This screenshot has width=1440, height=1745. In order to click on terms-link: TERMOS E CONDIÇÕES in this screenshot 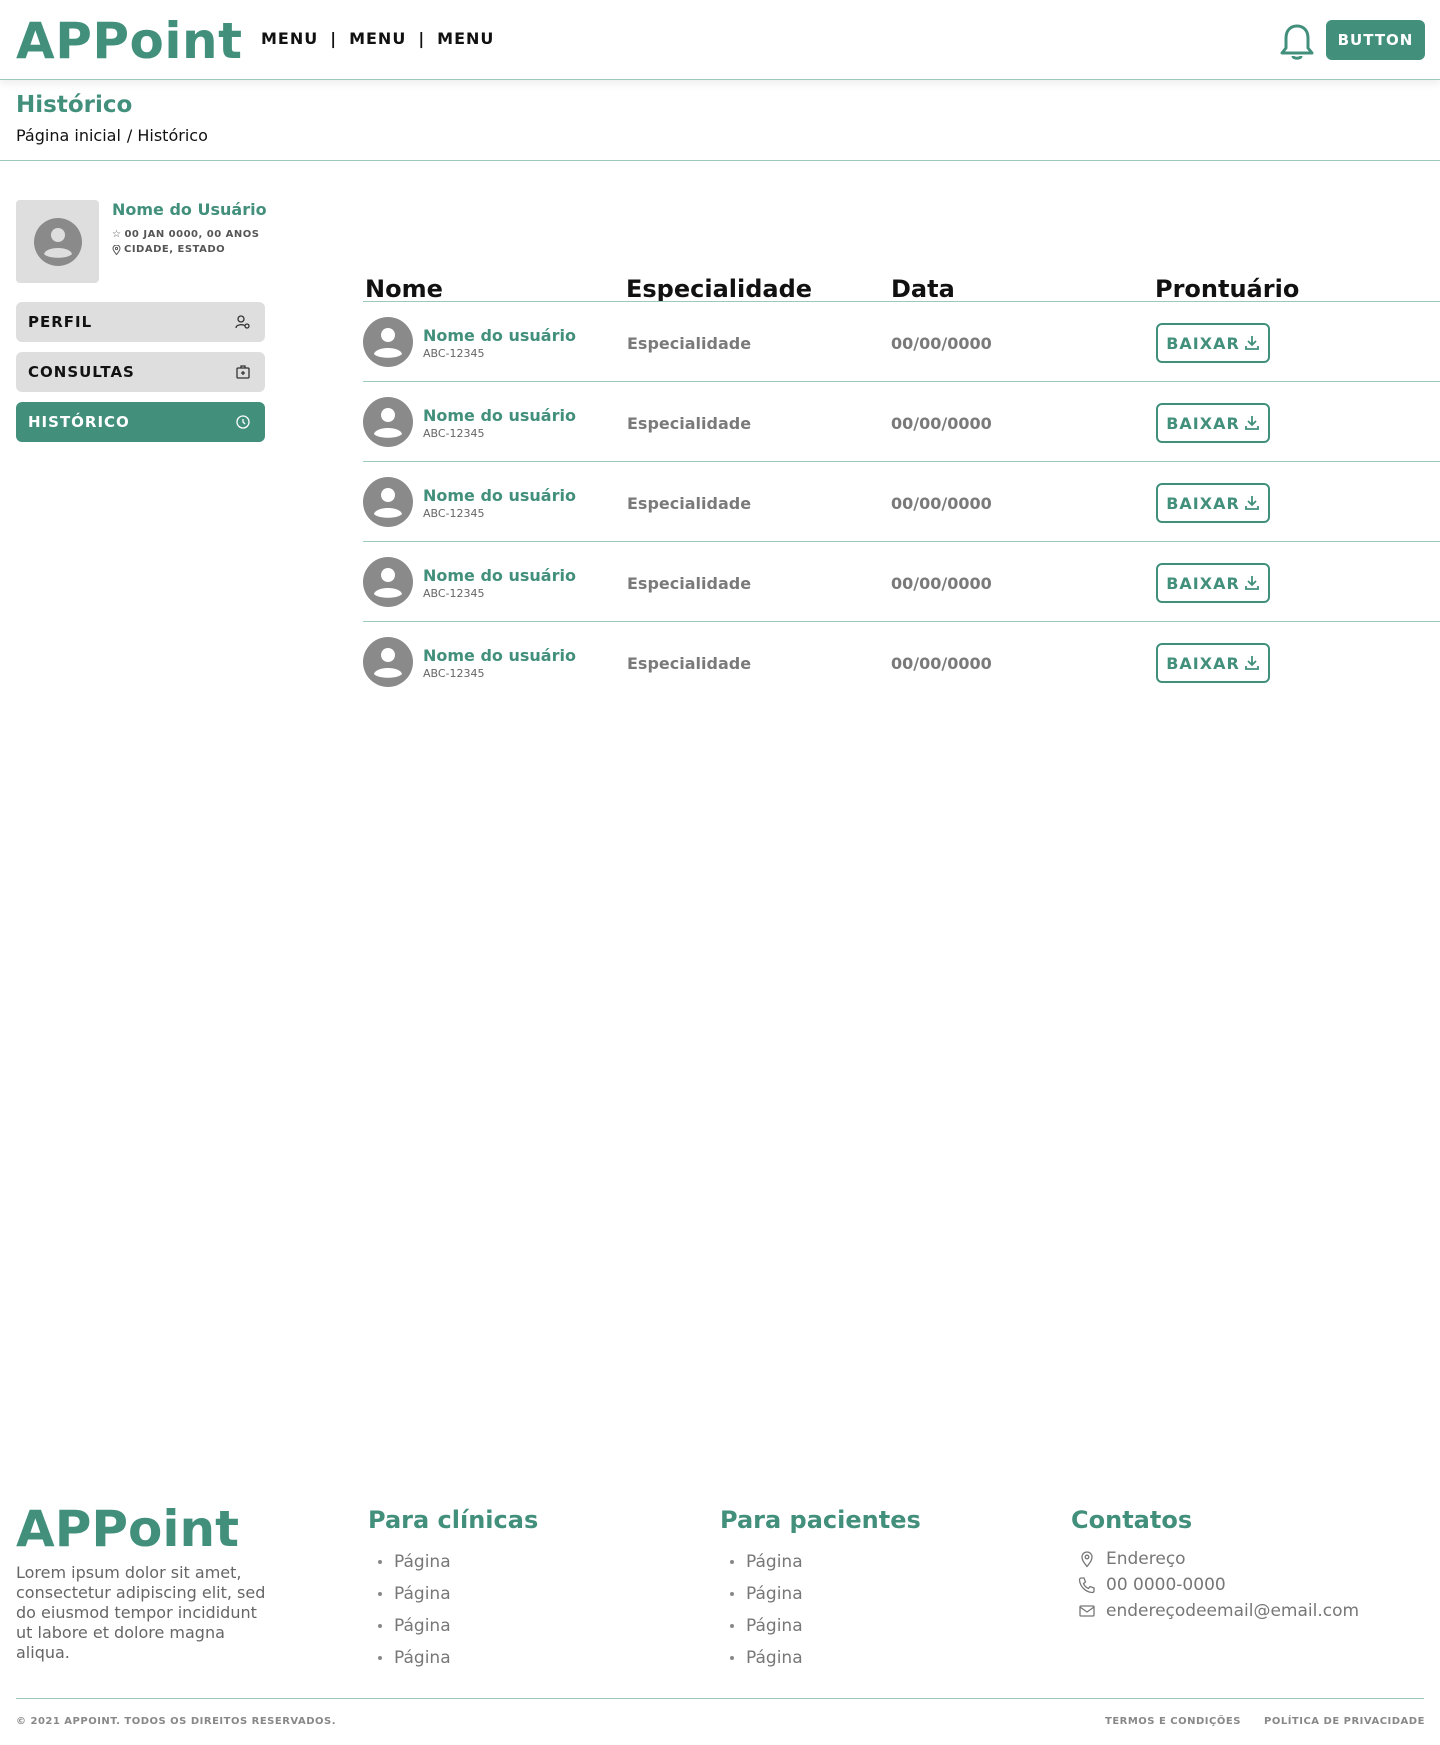, I will do `click(1173, 1721)`.